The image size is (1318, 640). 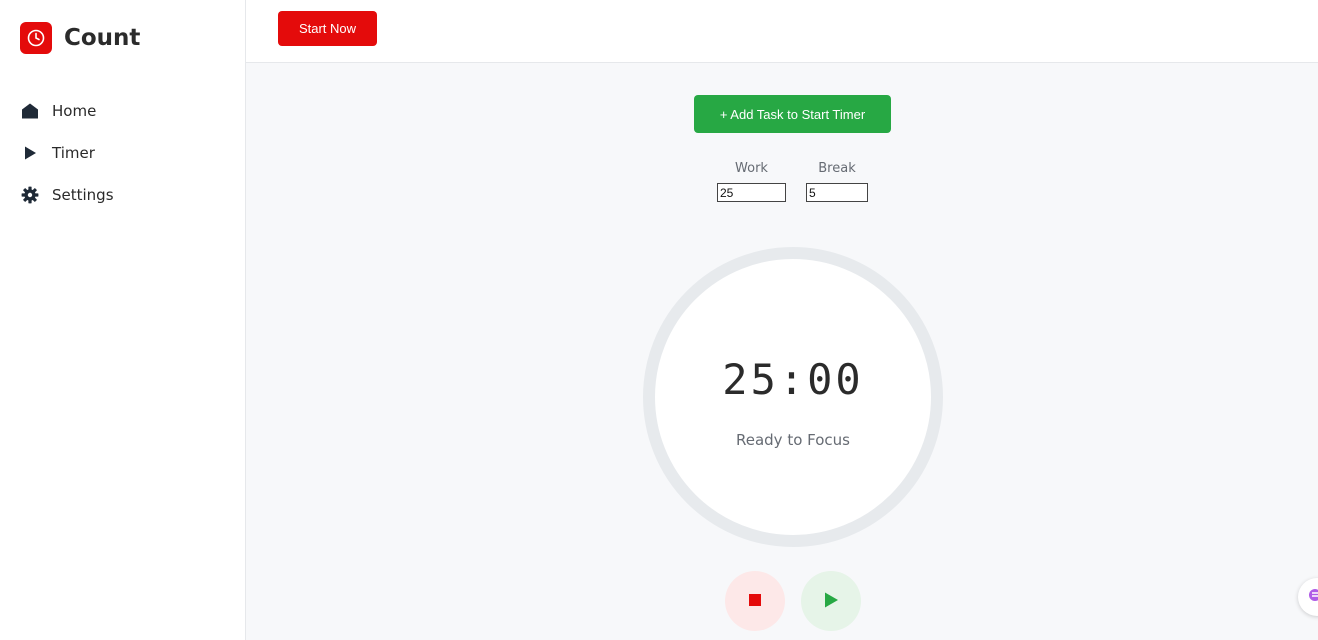 What do you see at coordinates (74, 111) in the screenshot?
I see `sidebar-item-label: Home` at bounding box center [74, 111].